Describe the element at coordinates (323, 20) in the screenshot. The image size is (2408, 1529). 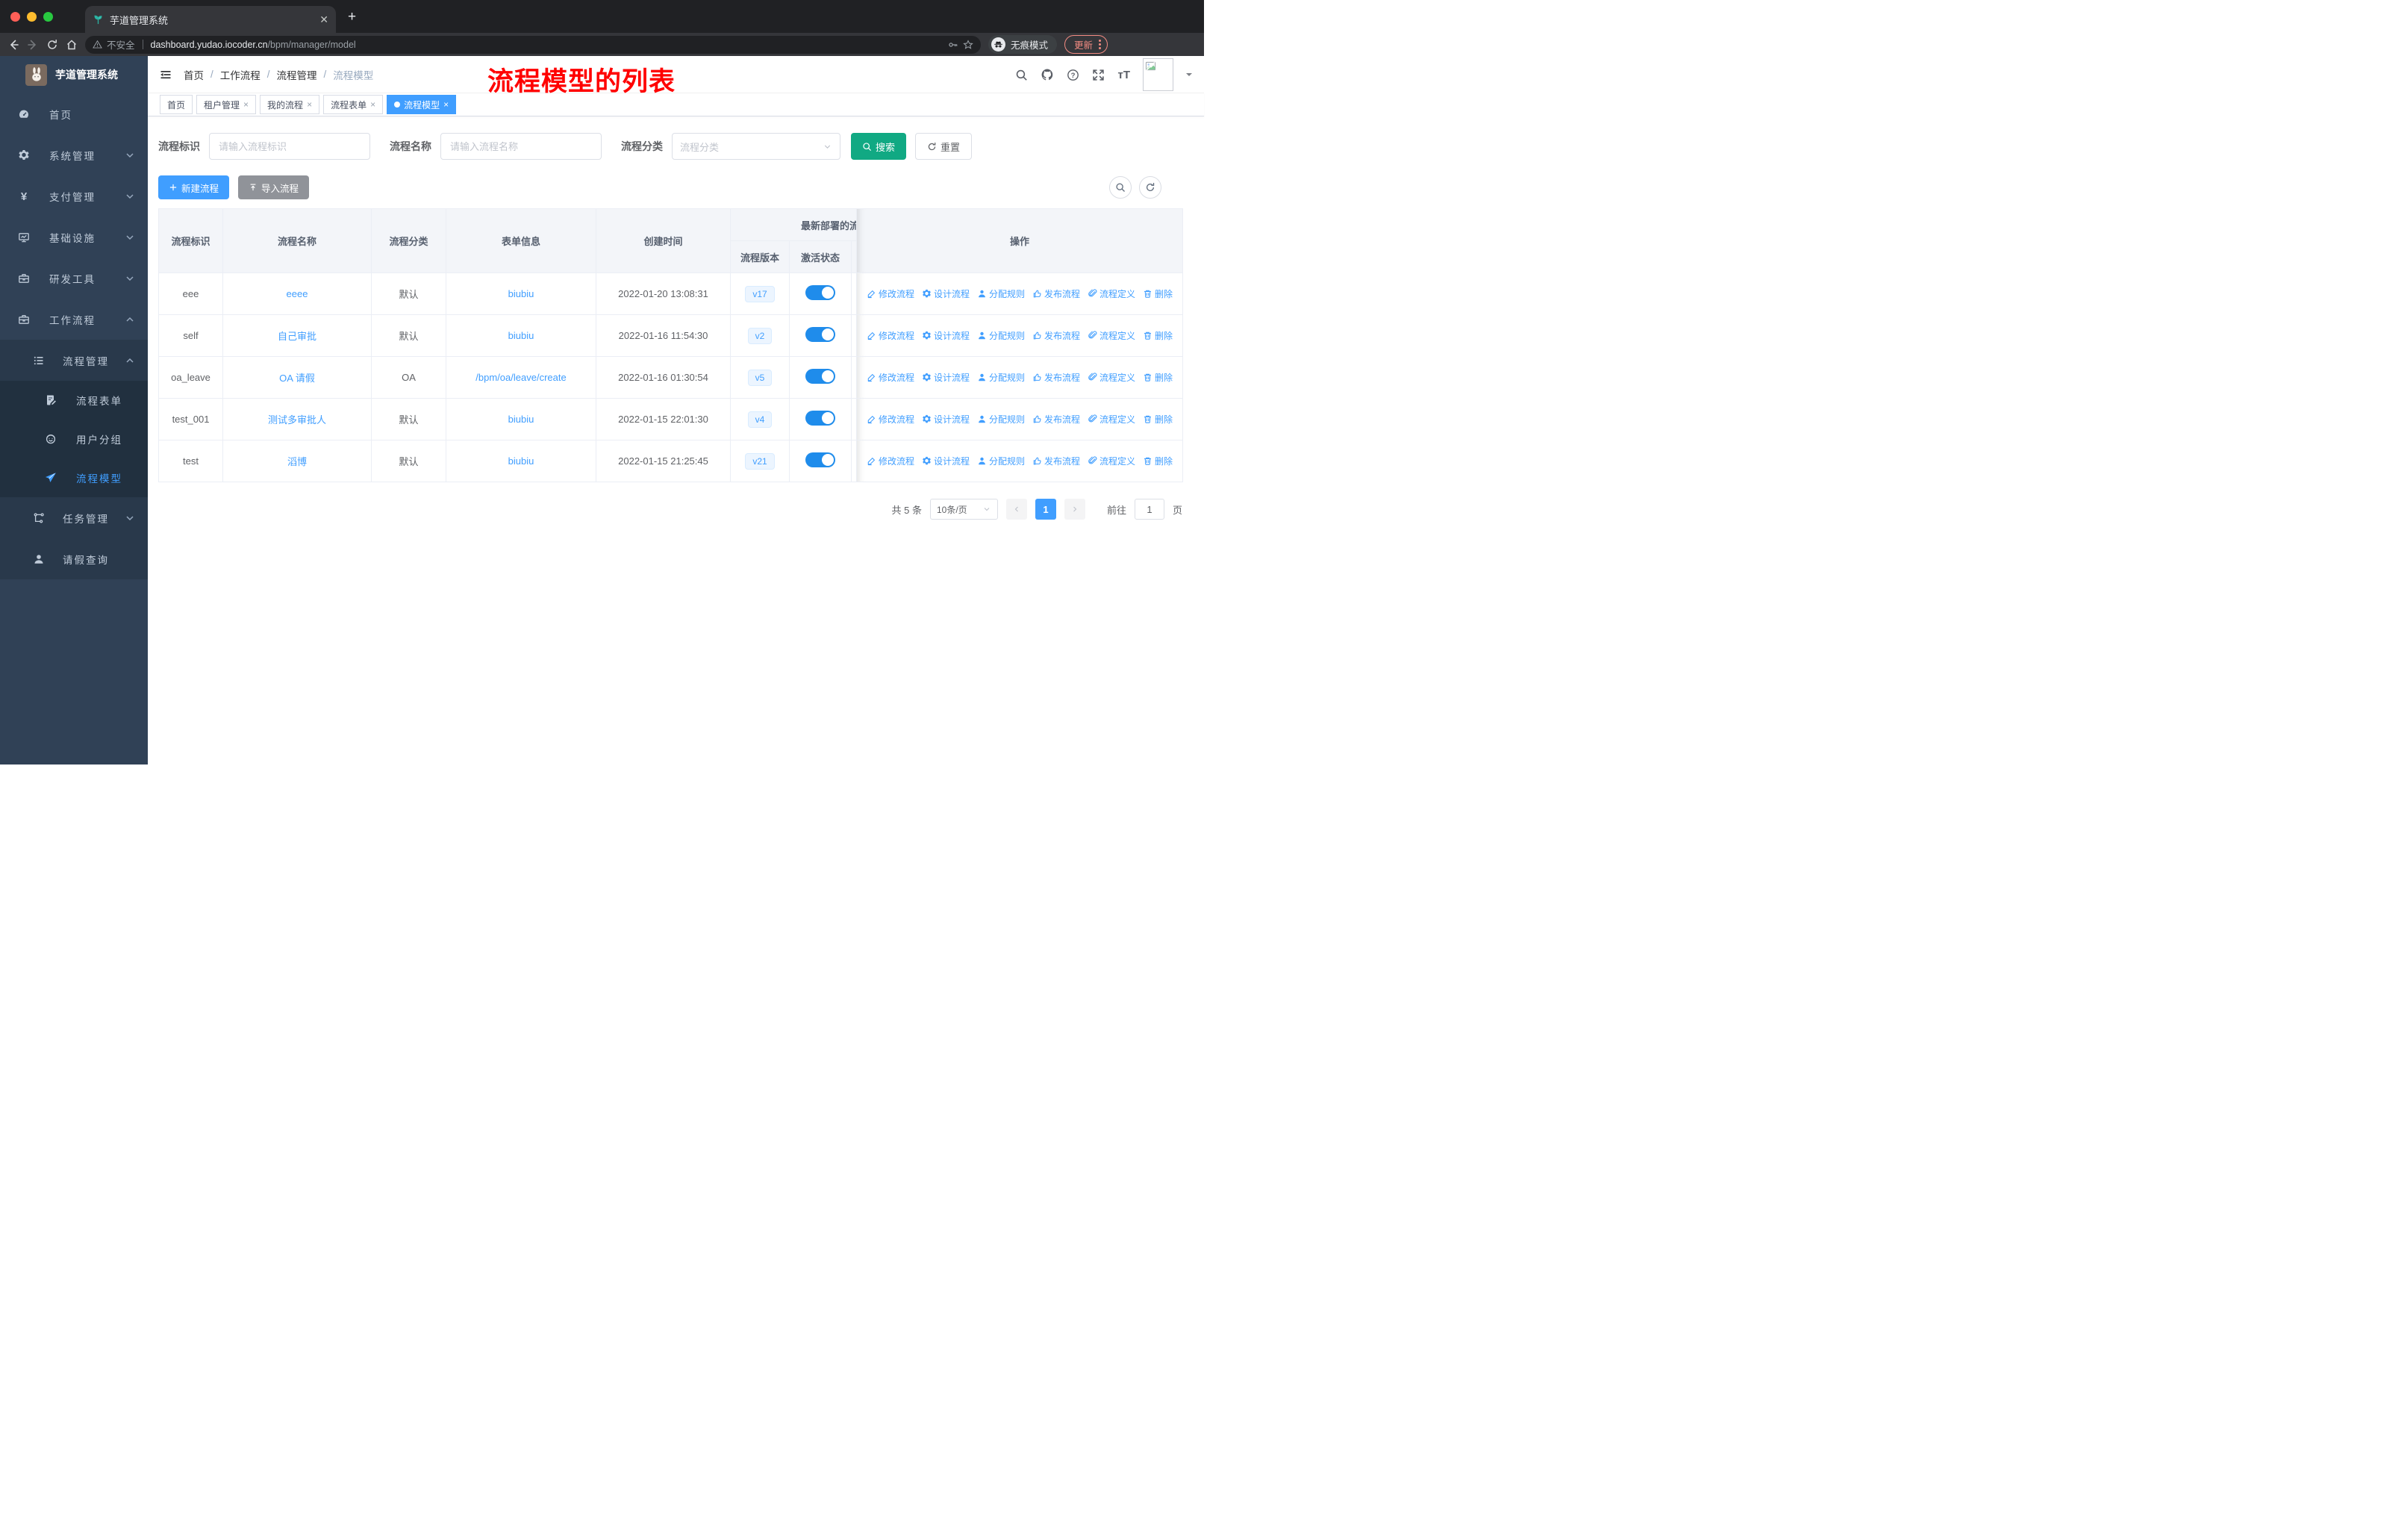
I see `tab-close-icon: ✕` at that location.